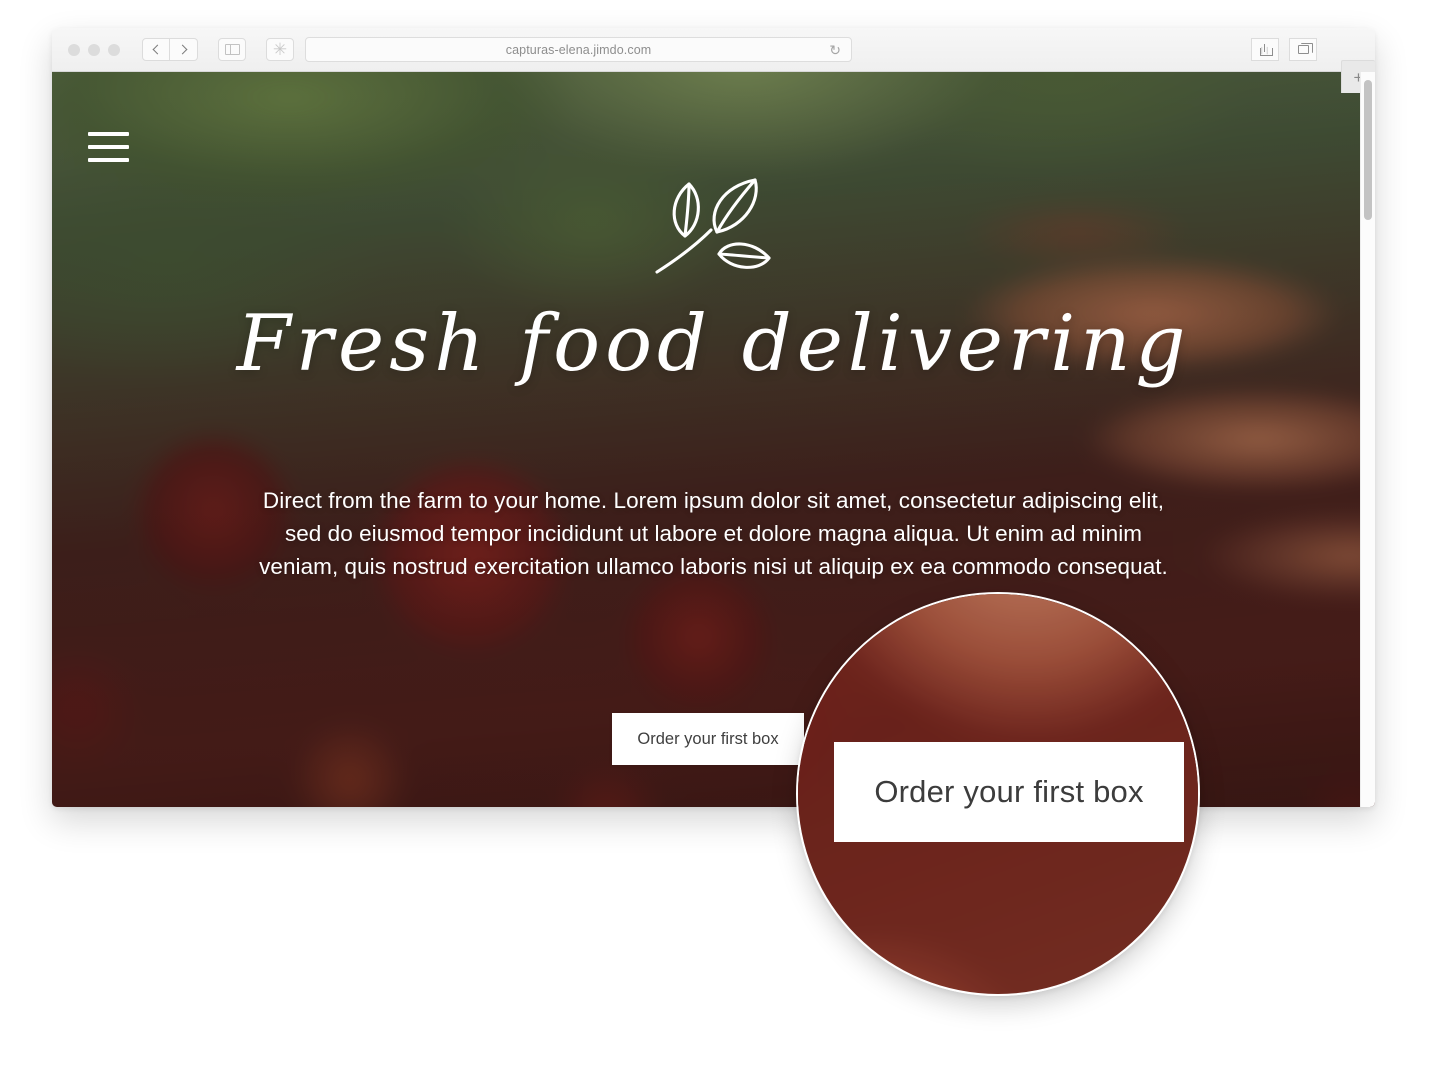  I want to click on minimize-window-button, so click(94, 49).